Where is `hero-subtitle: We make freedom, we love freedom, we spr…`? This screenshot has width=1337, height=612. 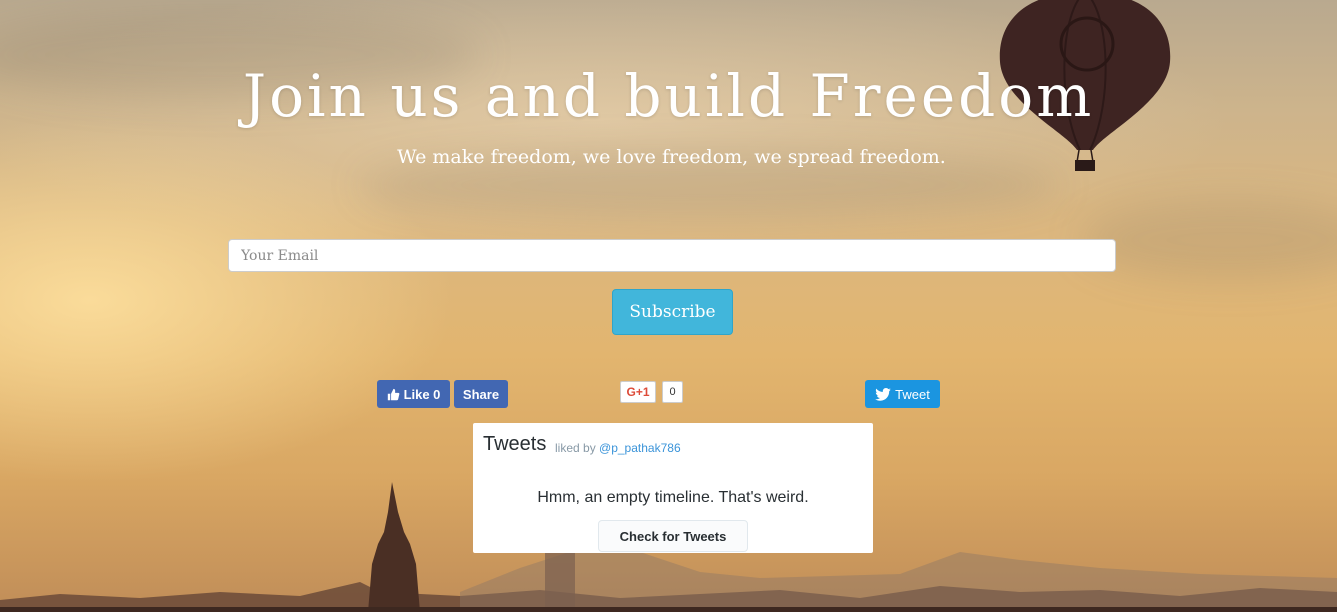
hero-subtitle: We make freedom, we love freedom, we spr… is located at coordinates (671, 157).